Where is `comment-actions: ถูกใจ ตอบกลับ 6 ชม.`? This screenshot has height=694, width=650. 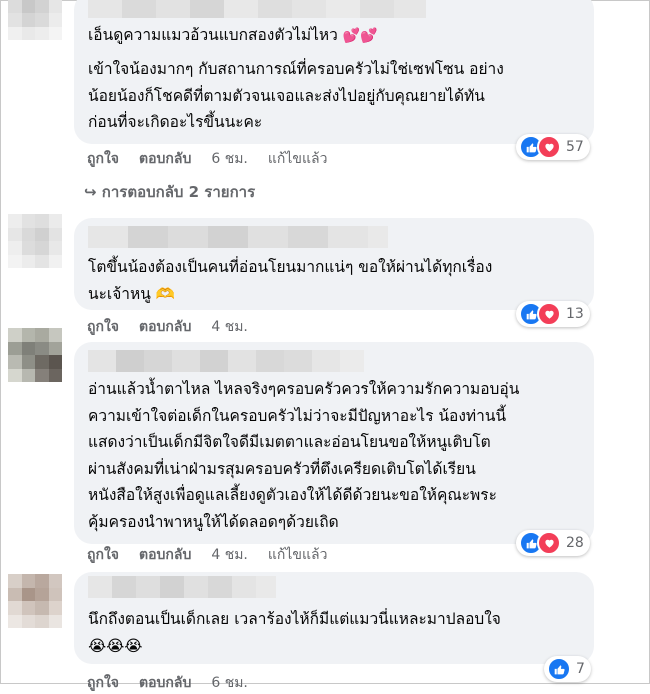
comment-actions: ถูกใจ ตอบกลับ 6 ชม. is located at coordinates (177, 682).